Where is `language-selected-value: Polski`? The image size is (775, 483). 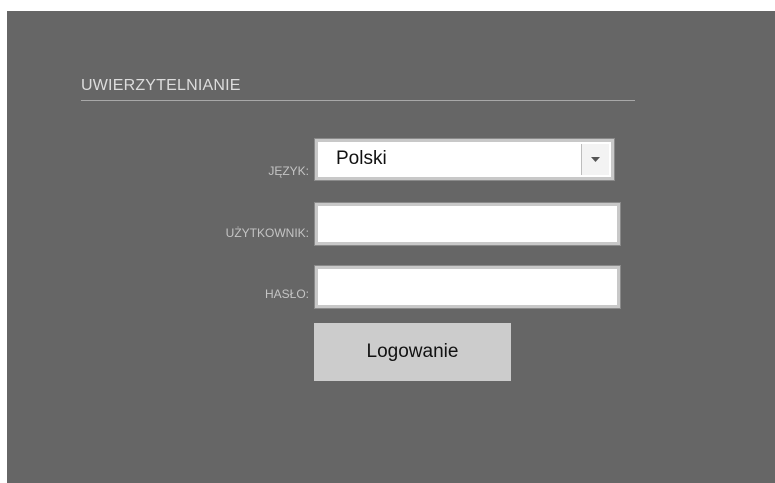 language-selected-value: Polski is located at coordinates (361, 158).